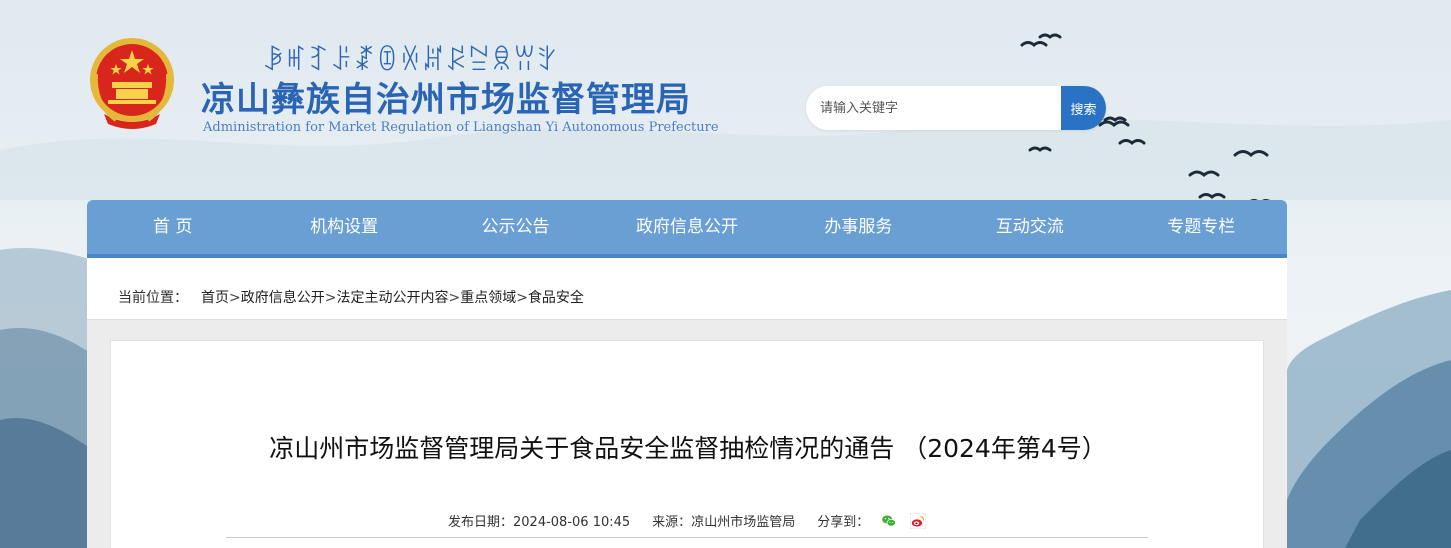 The image size is (1451, 548). I want to click on breadcrumb-item-gov-info: 政府信息公开, so click(283, 298).